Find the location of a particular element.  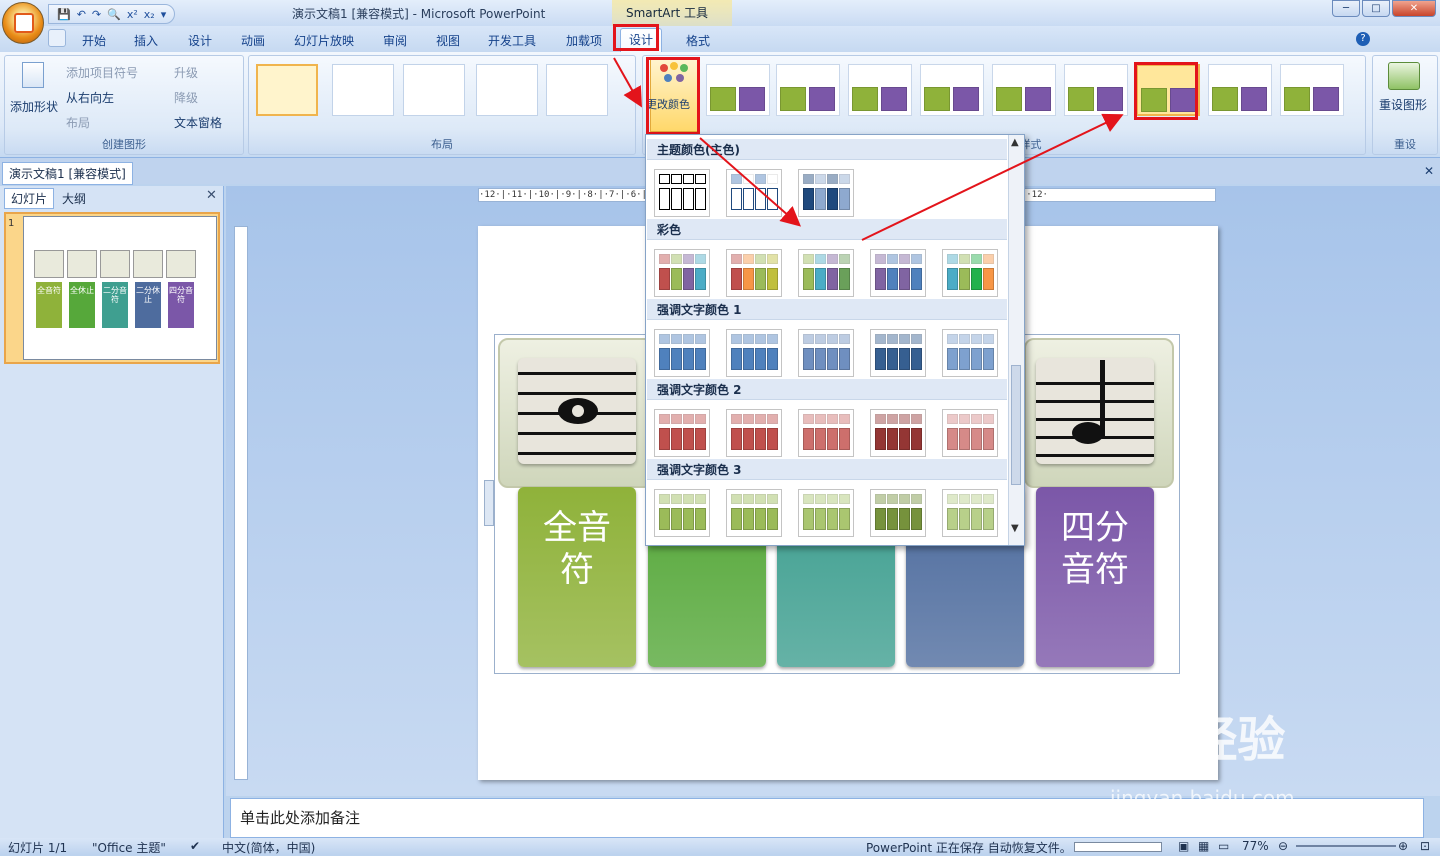

gallery-section-1-title: 主题颜色(主色) is located at coordinates (827, 149).